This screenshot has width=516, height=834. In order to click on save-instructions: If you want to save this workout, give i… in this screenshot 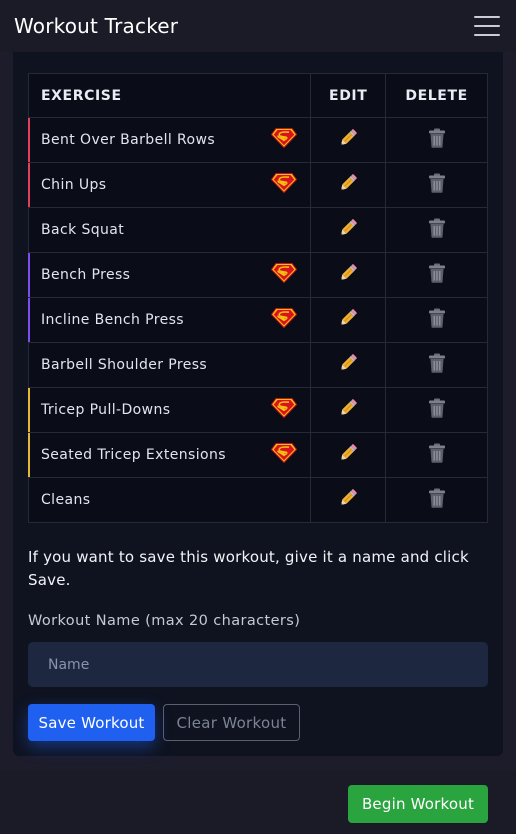, I will do `click(248, 568)`.